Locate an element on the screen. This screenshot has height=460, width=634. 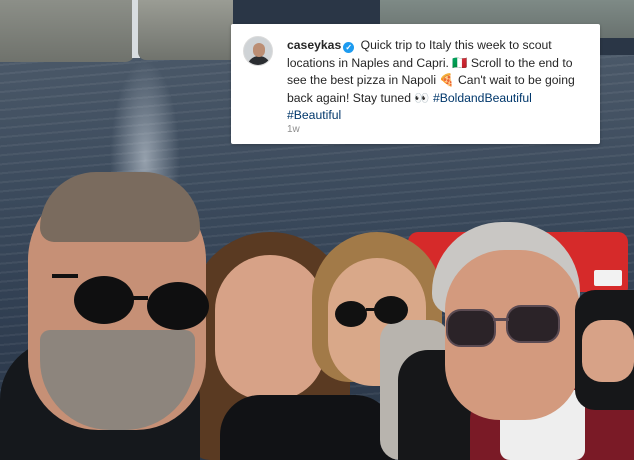
profile-avatar is located at coordinates (258, 51).